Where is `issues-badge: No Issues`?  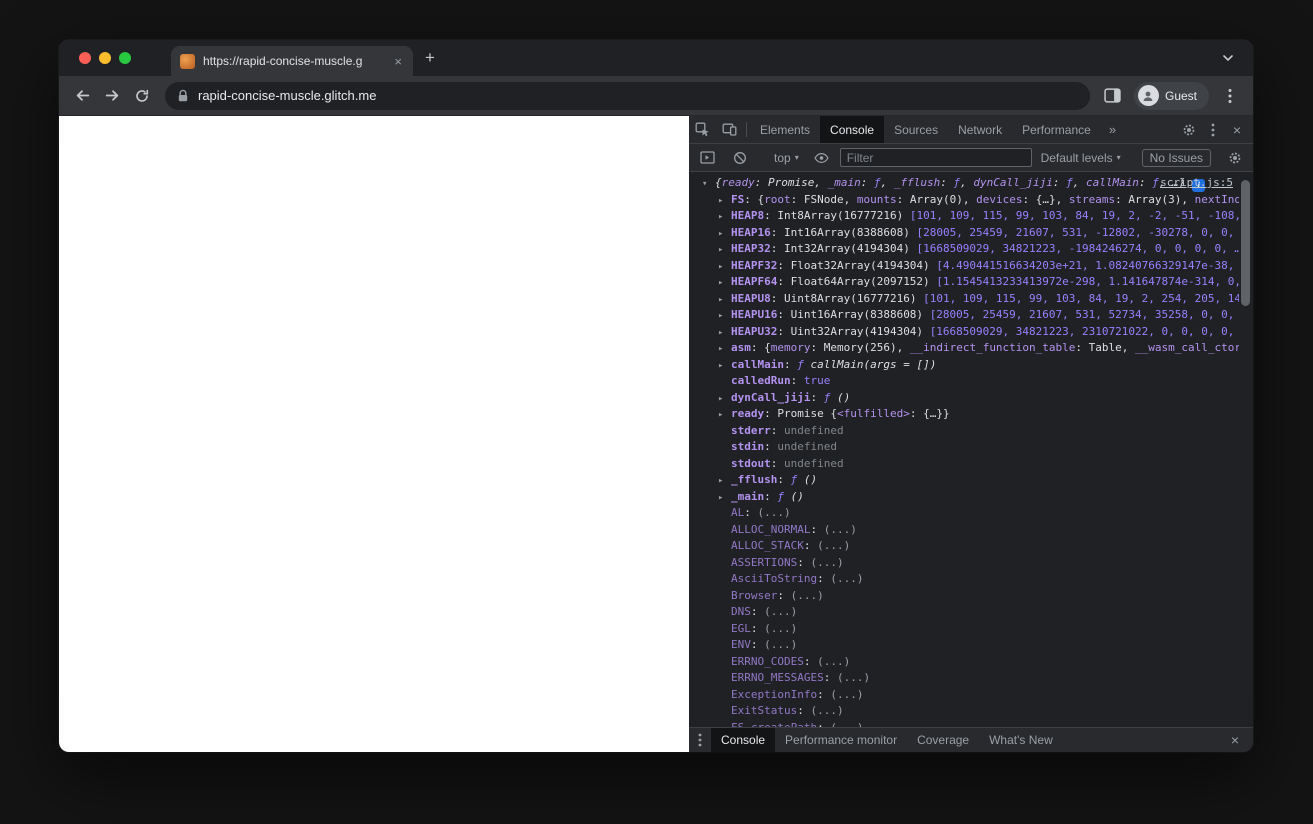
issues-badge: No Issues is located at coordinates (1176, 157).